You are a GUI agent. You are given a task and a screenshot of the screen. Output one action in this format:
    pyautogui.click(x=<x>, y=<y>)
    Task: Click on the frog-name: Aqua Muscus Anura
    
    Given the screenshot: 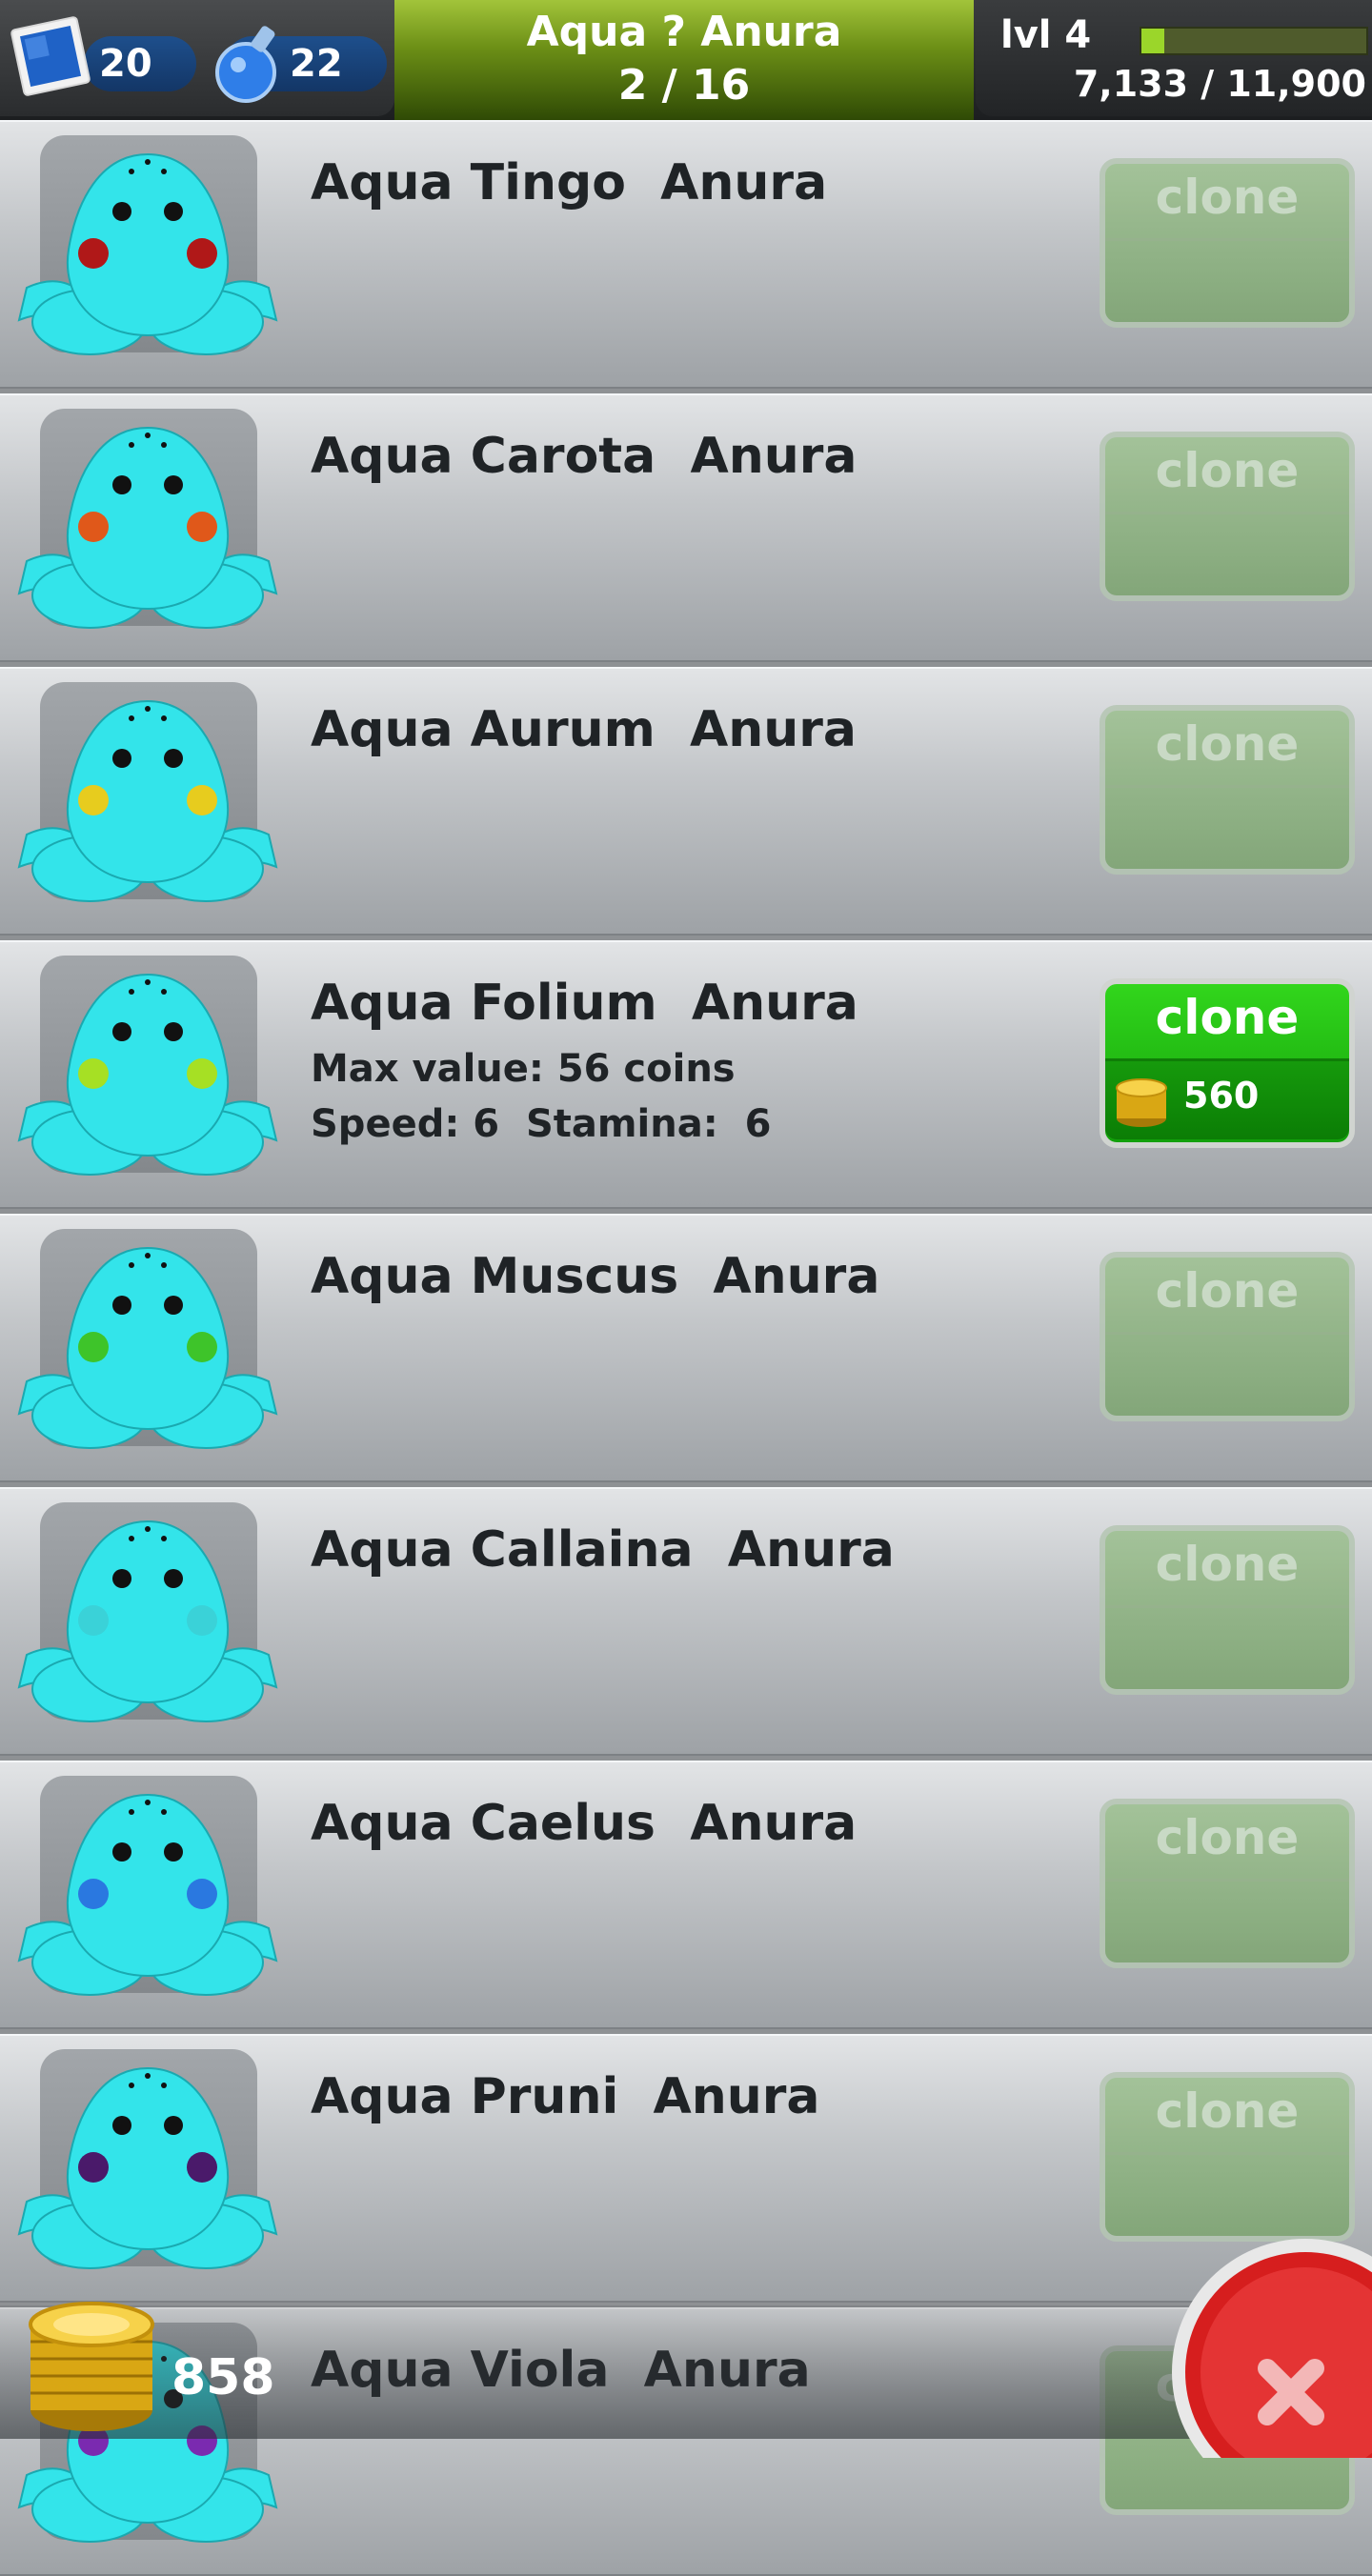 What is the action you would take?
    pyautogui.click(x=595, y=1276)
    